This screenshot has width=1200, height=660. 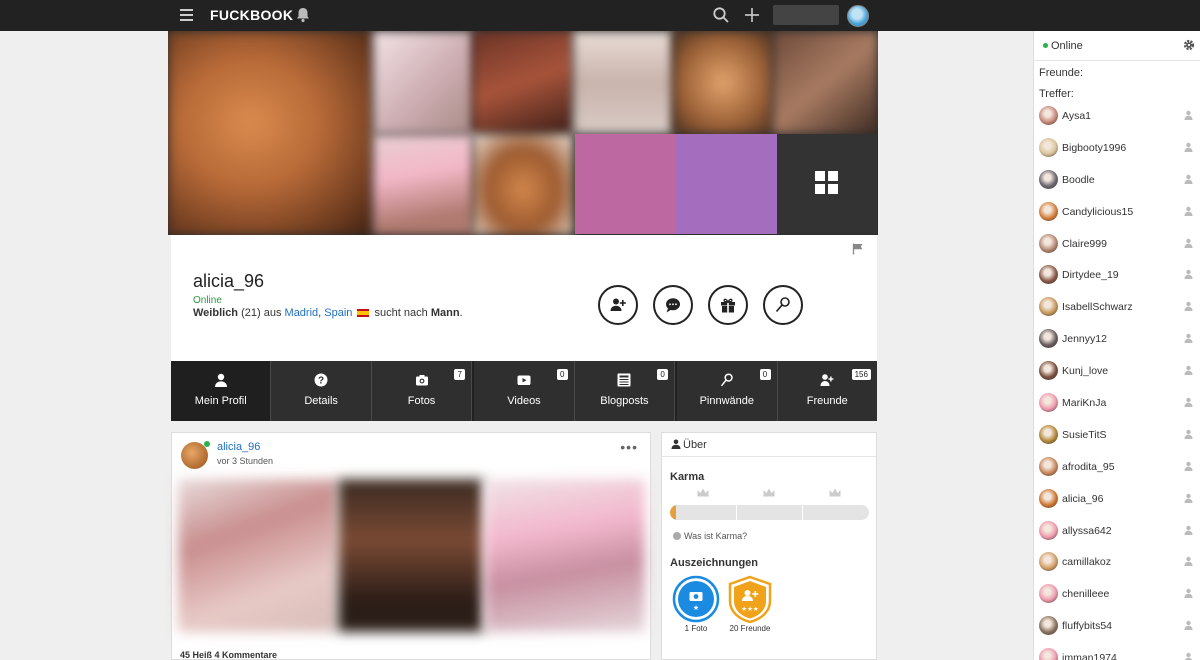 What do you see at coordinates (251, 15) in the screenshot?
I see `site-logo: FUCKBOOK` at bounding box center [251, 15].